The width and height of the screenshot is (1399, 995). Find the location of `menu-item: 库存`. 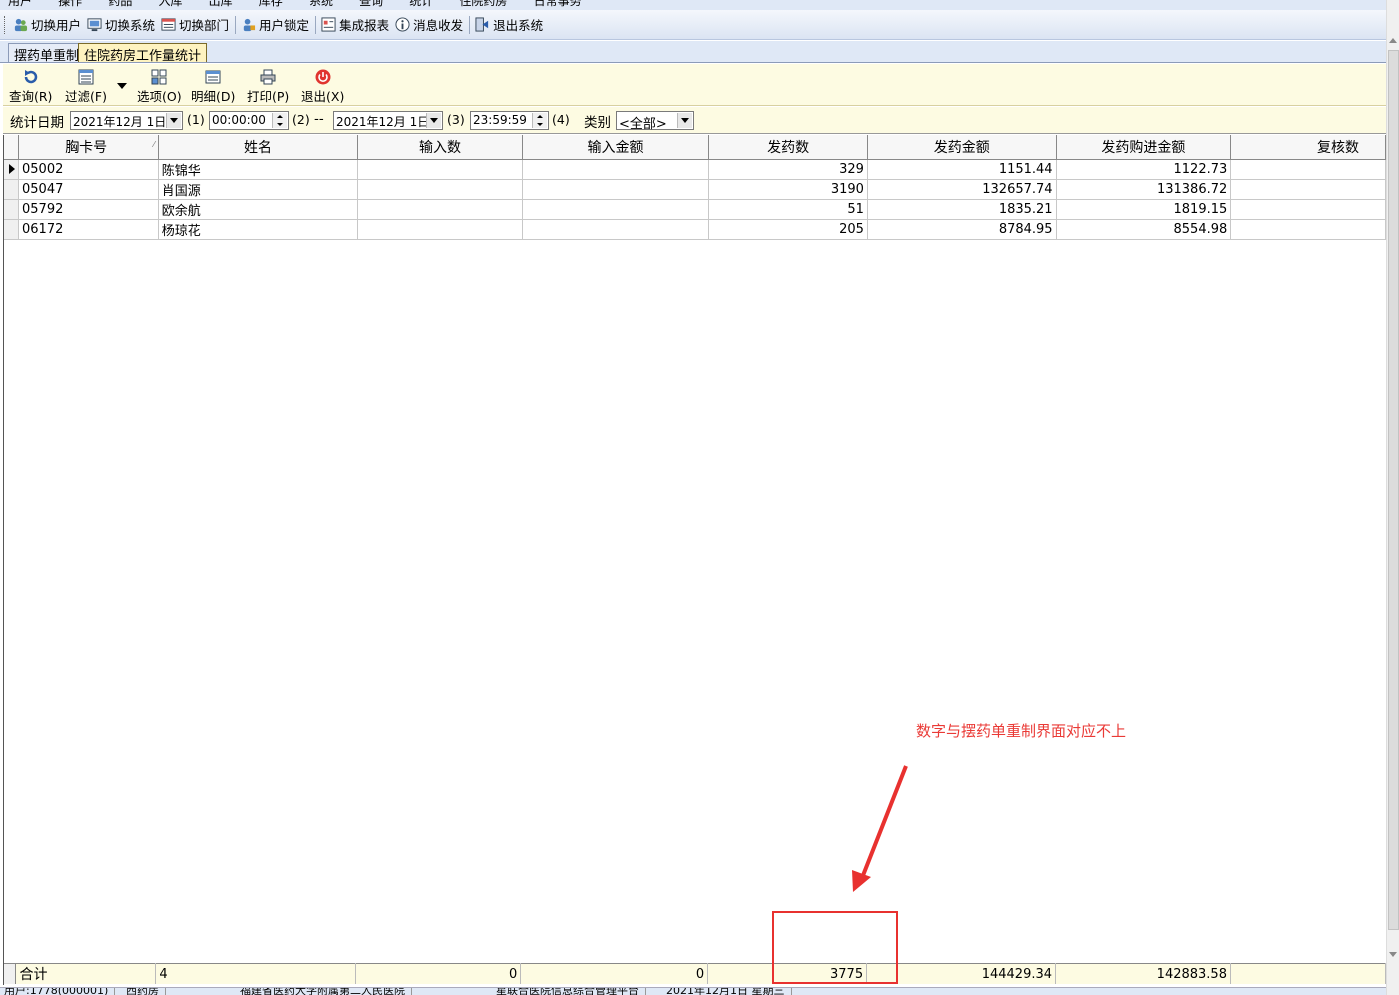

menu-item: 库存 is located at coordinates (271, 4).